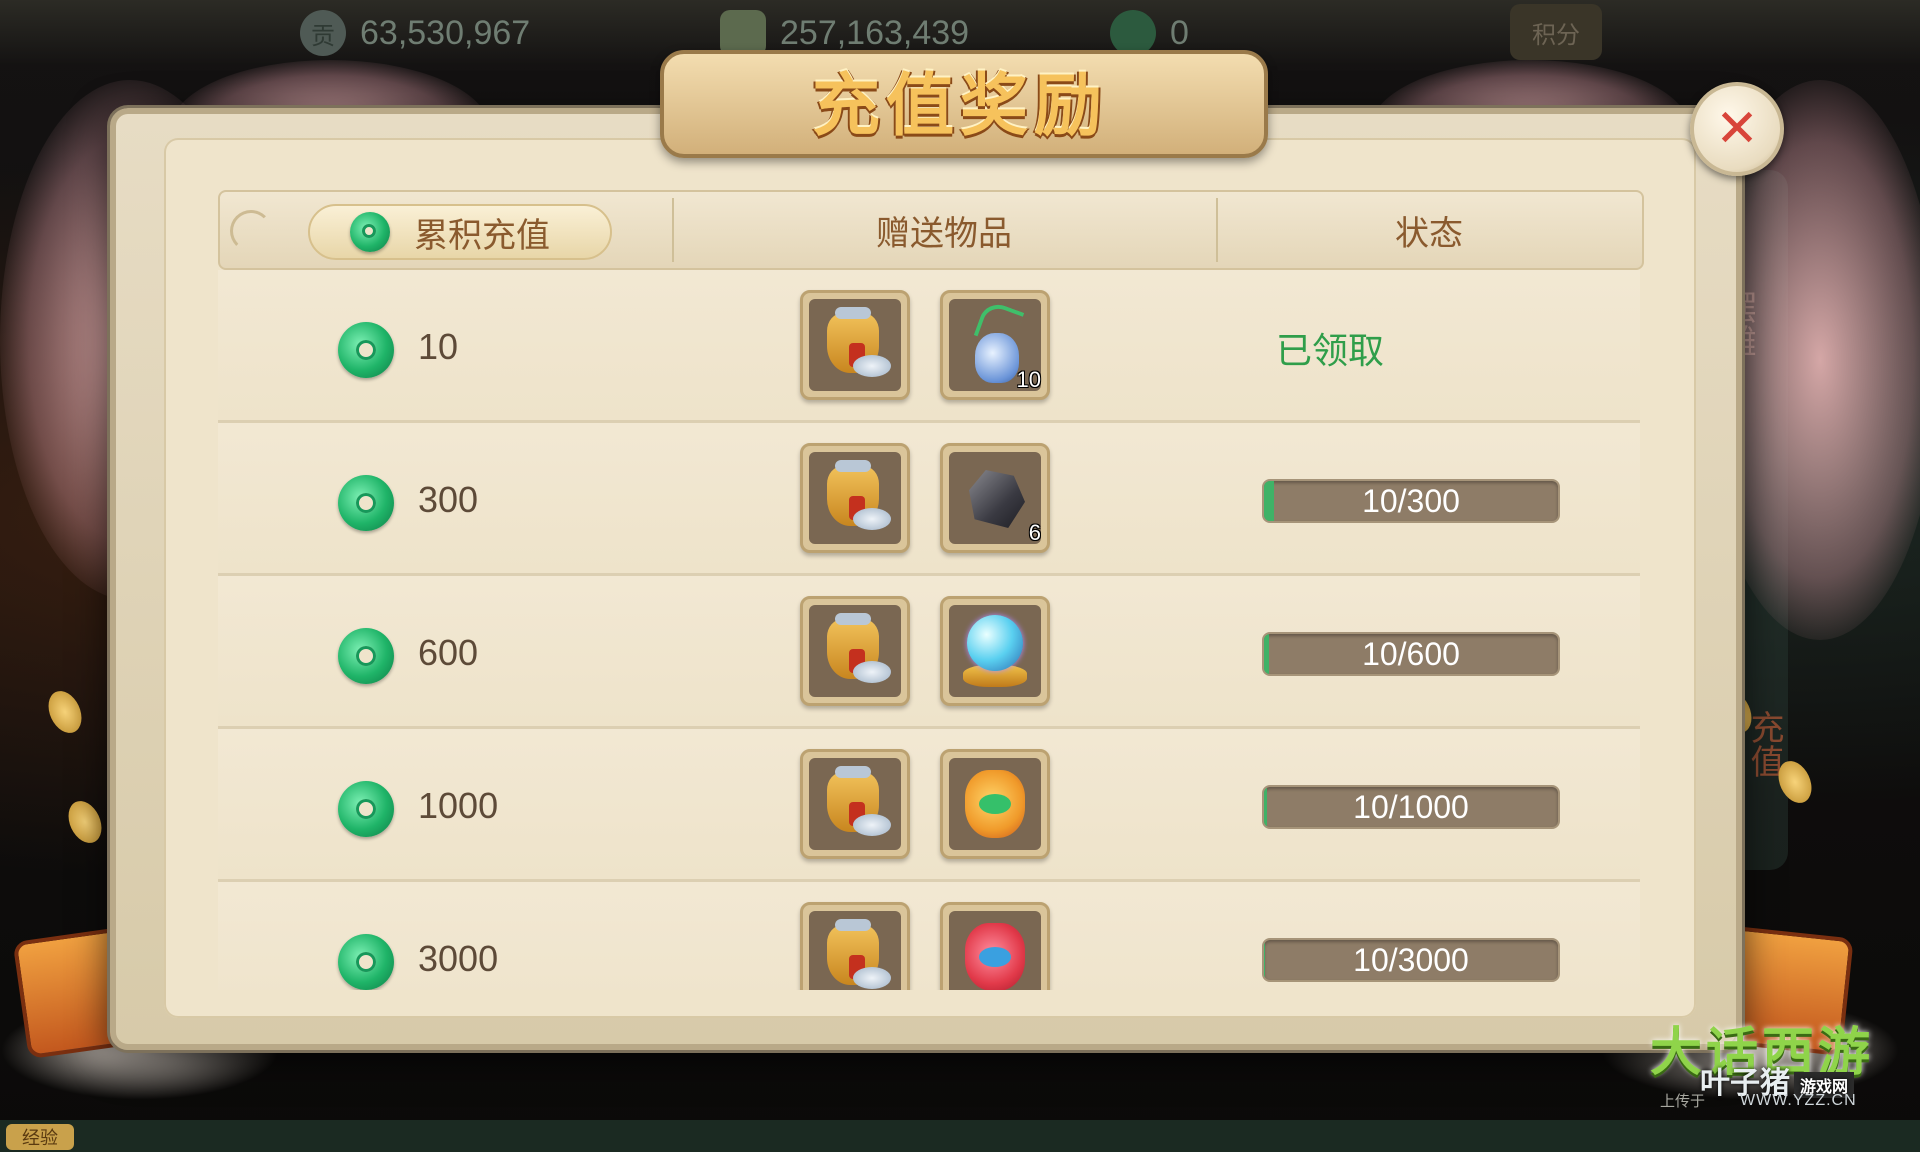  What do you see at coordinates (959, 105) in the screenshot?
I see `dialog-title: 充值奖励` at bounding box center [959, 105].